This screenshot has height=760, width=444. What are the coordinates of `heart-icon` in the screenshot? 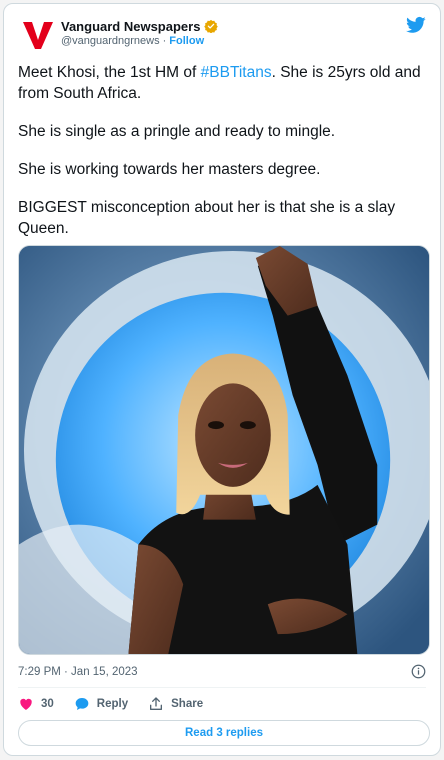 It's located at (26, 704).